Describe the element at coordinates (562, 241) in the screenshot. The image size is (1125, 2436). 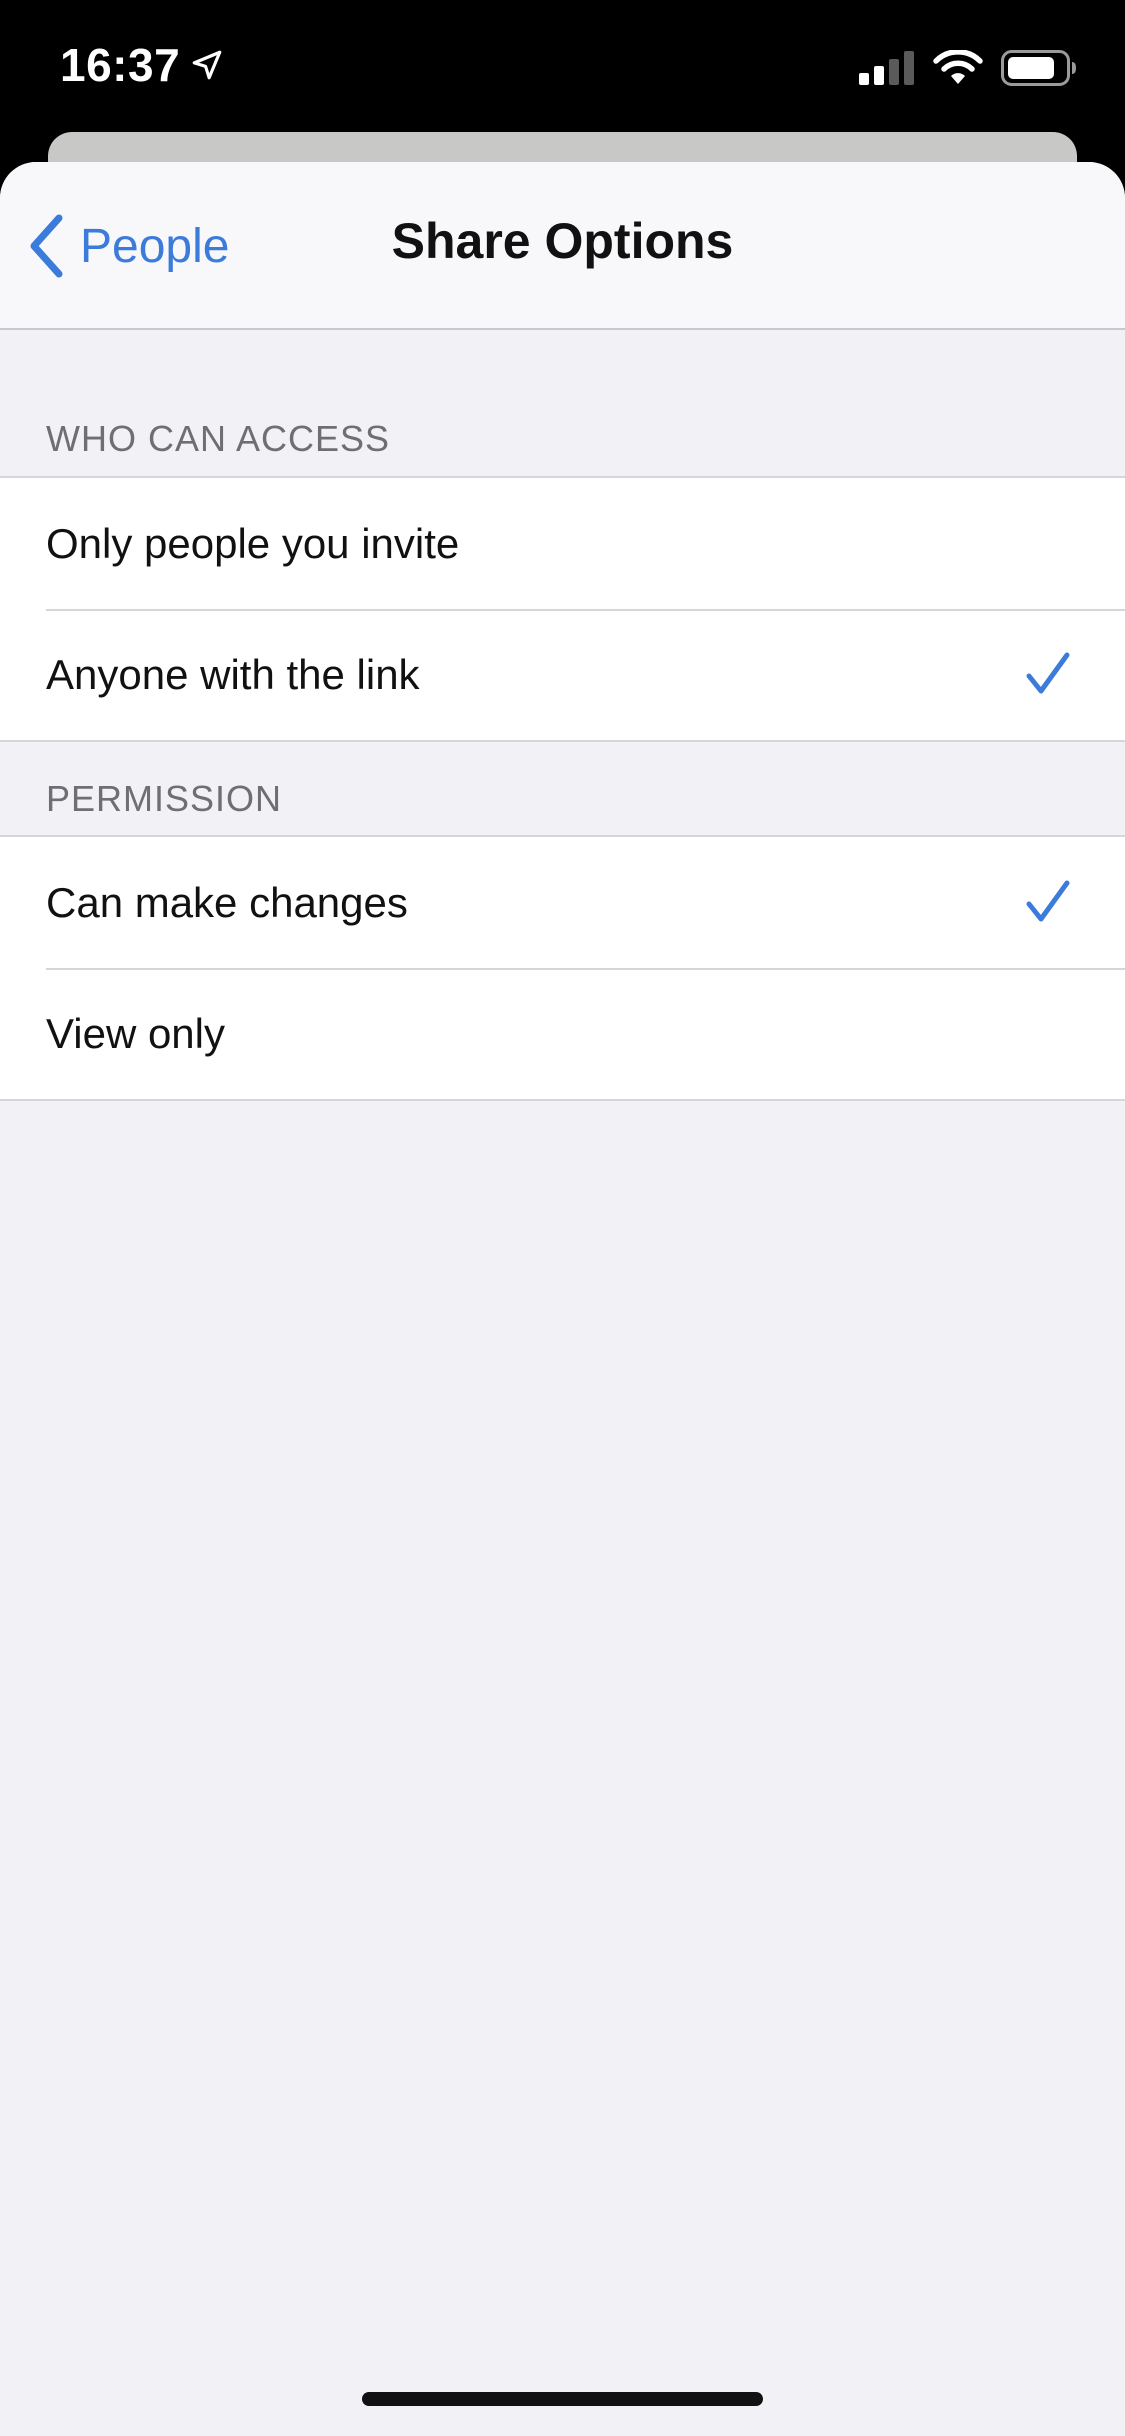
I see `page-title: Share Options` at that location.